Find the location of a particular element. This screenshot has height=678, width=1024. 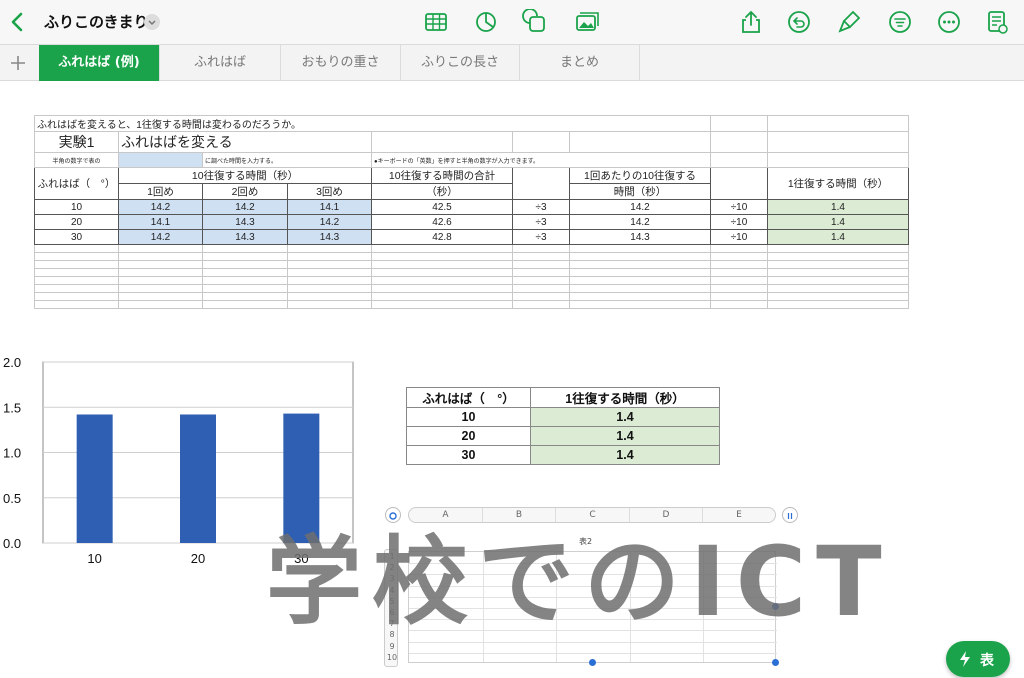

back-chevron-icon is located at coordinates (18, 22).